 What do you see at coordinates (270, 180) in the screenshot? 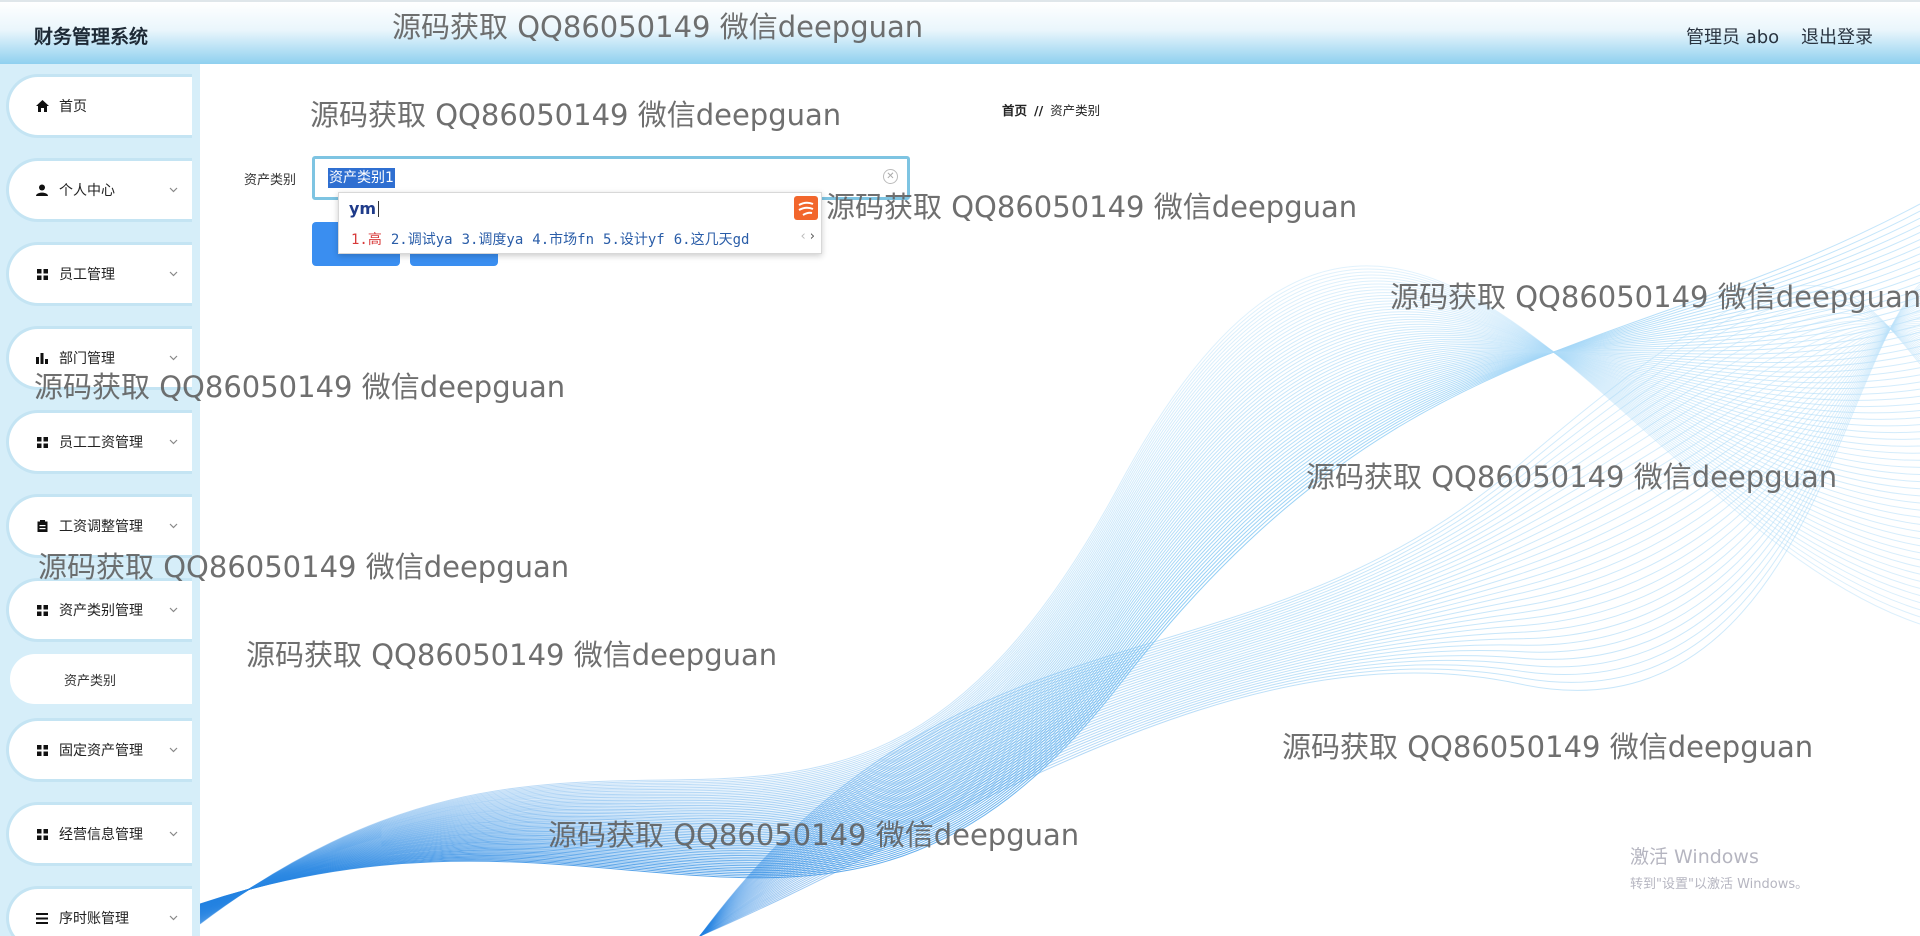
I see `asset-category-label: 资产类别` at bounding box center [270, 180].